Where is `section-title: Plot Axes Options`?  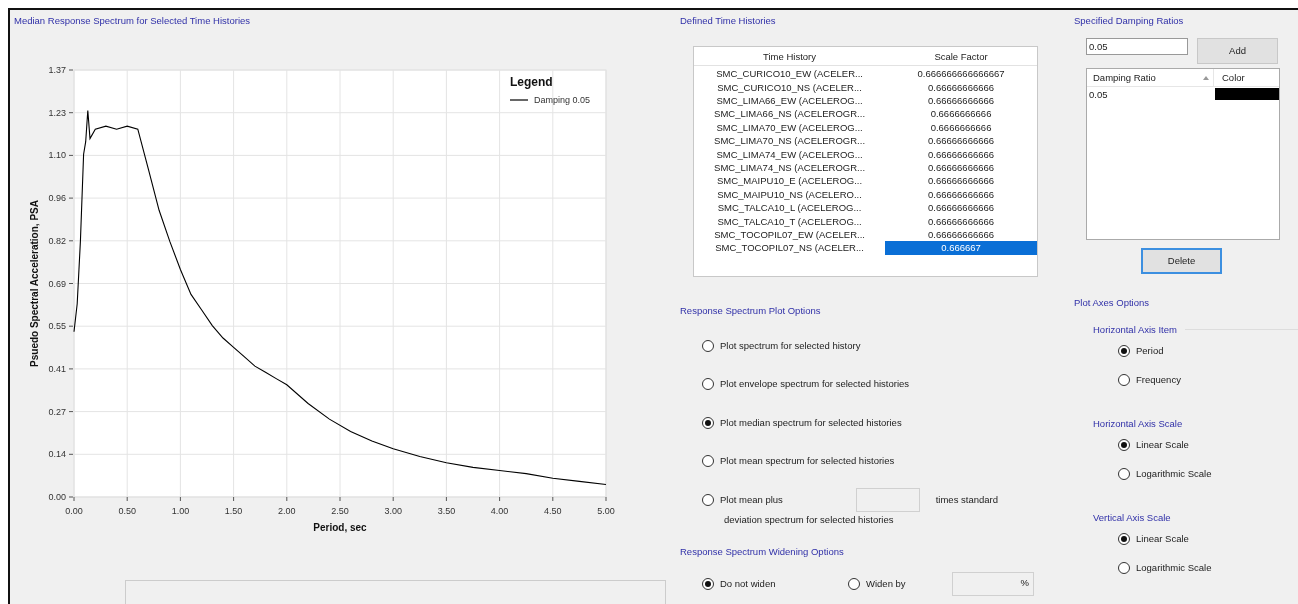
section-title: Plot Axes Options is located at coordinates (1111, 303).